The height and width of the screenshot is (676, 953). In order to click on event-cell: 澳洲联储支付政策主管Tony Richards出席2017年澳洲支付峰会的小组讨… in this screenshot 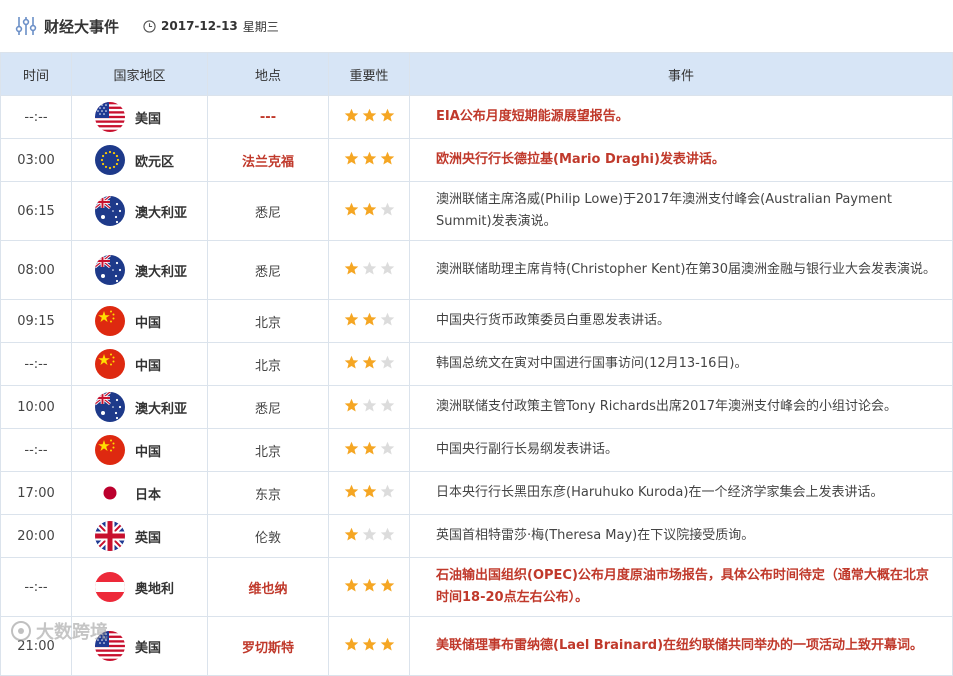, I will do `click(681, 407)`.